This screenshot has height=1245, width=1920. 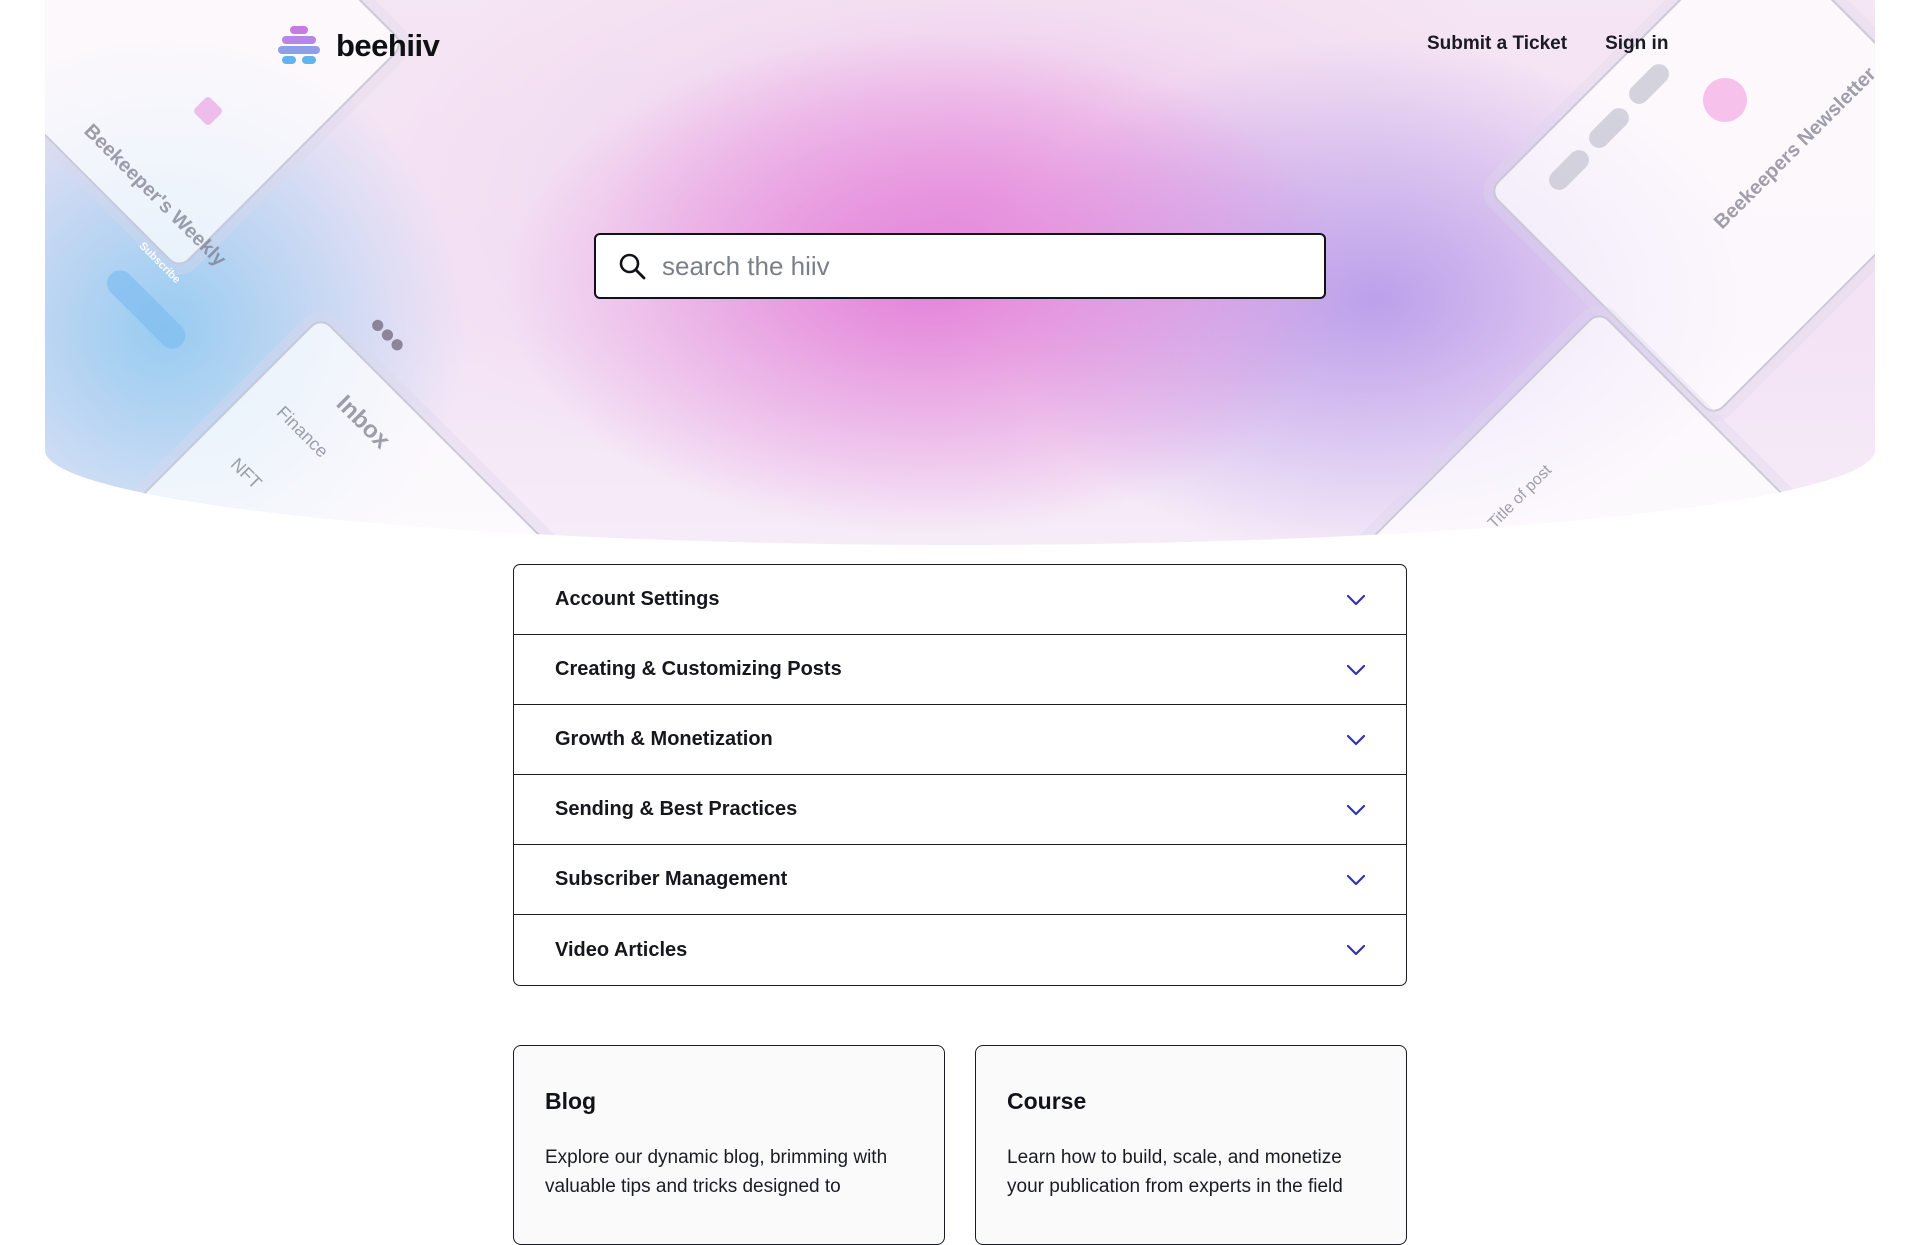 What do you see at coordinates (676, 809) in the screenshot?
I see `category-label: Sending & Best Practices` at bounding box center [676, 809].